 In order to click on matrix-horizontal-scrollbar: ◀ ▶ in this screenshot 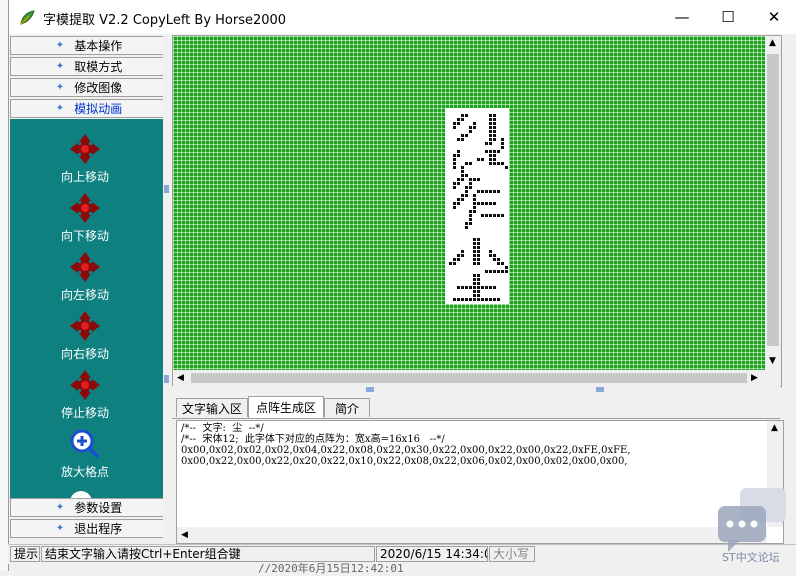, I will do `click(469, 378)`.